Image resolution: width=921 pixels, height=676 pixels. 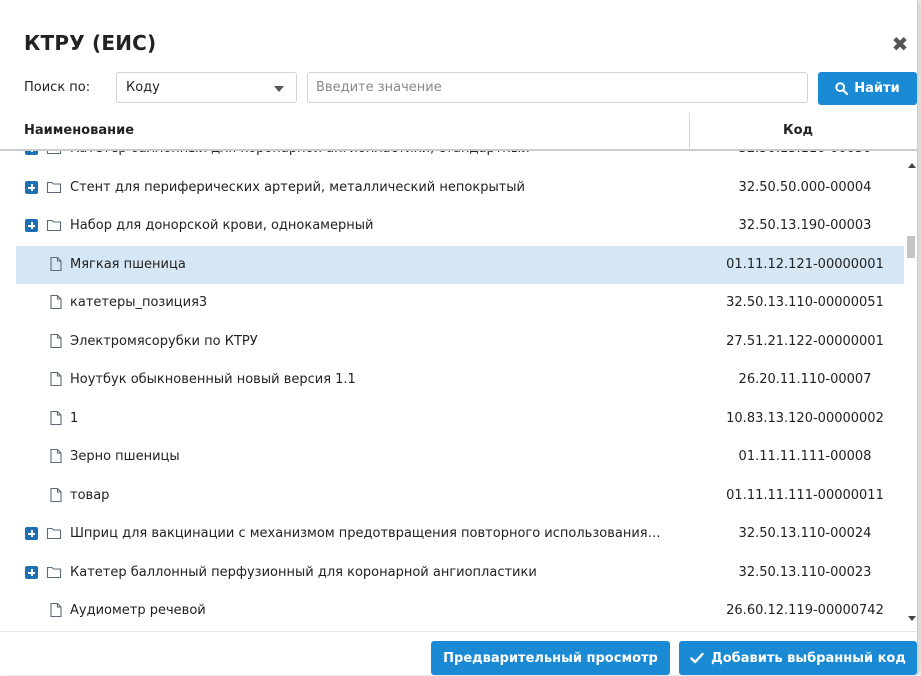 I want to click on find-button: Найти, so click(x=867, y=88).